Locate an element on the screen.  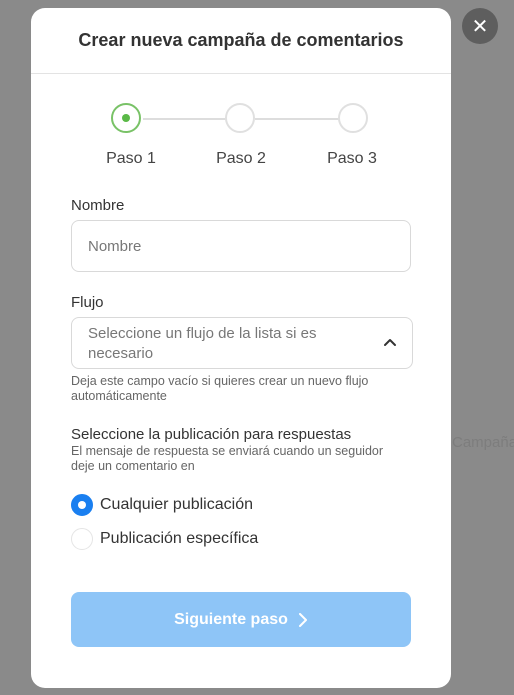
radio-any-publication: Cualquier publicación is located at coordinates (162, 505).